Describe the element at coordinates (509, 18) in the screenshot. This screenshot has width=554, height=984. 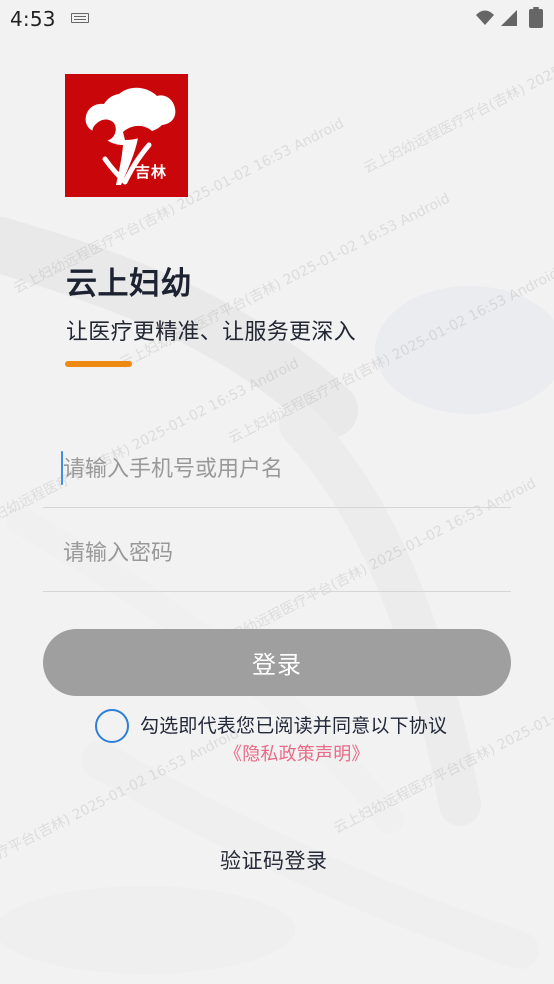
I see `signal-icon` at that location.